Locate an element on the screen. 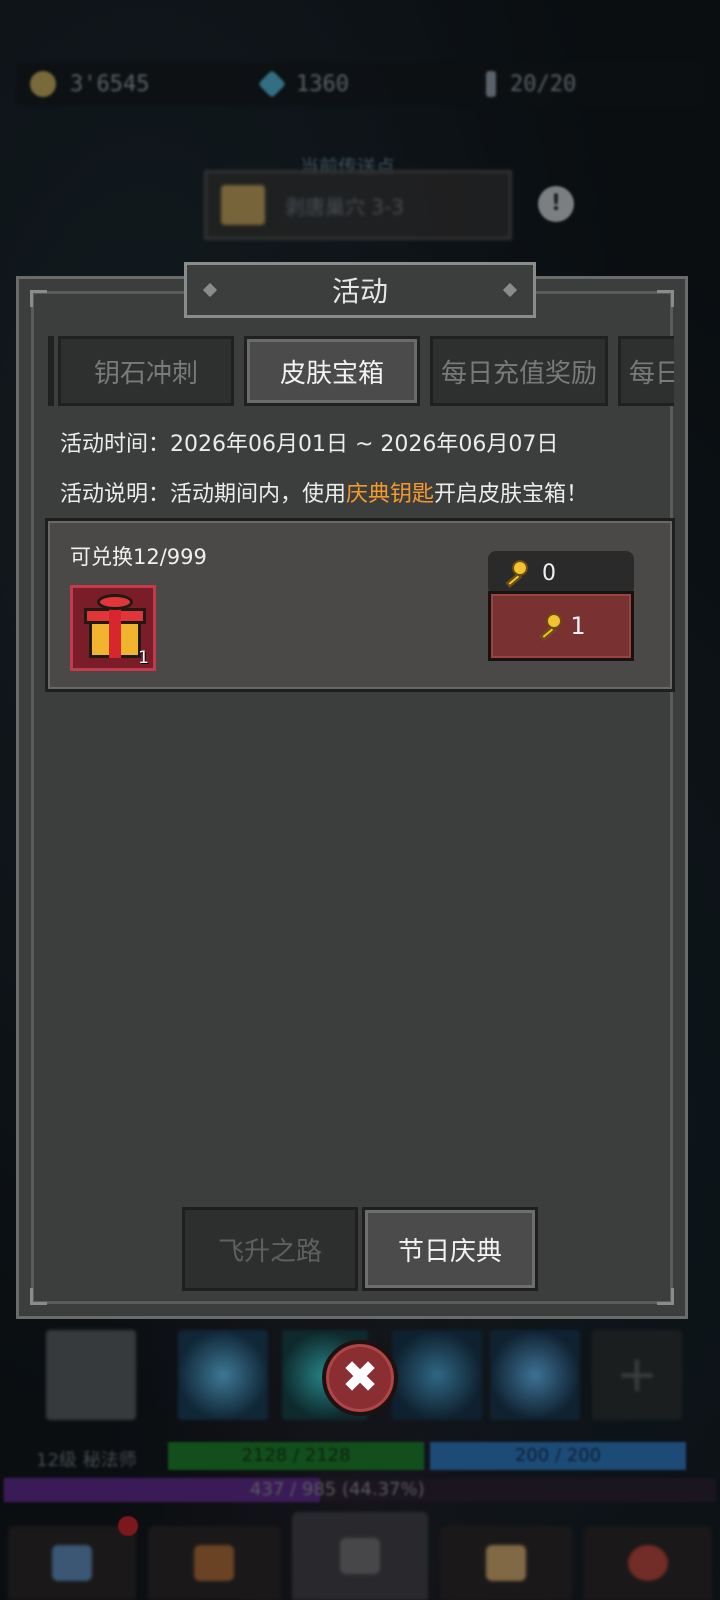 The width and height of the screenshot is (720, 1600). event-description: 活动说明：活动期间内，使用庆典钥匙开启皮肤宝箱！ is located at coordinates (324, 494).